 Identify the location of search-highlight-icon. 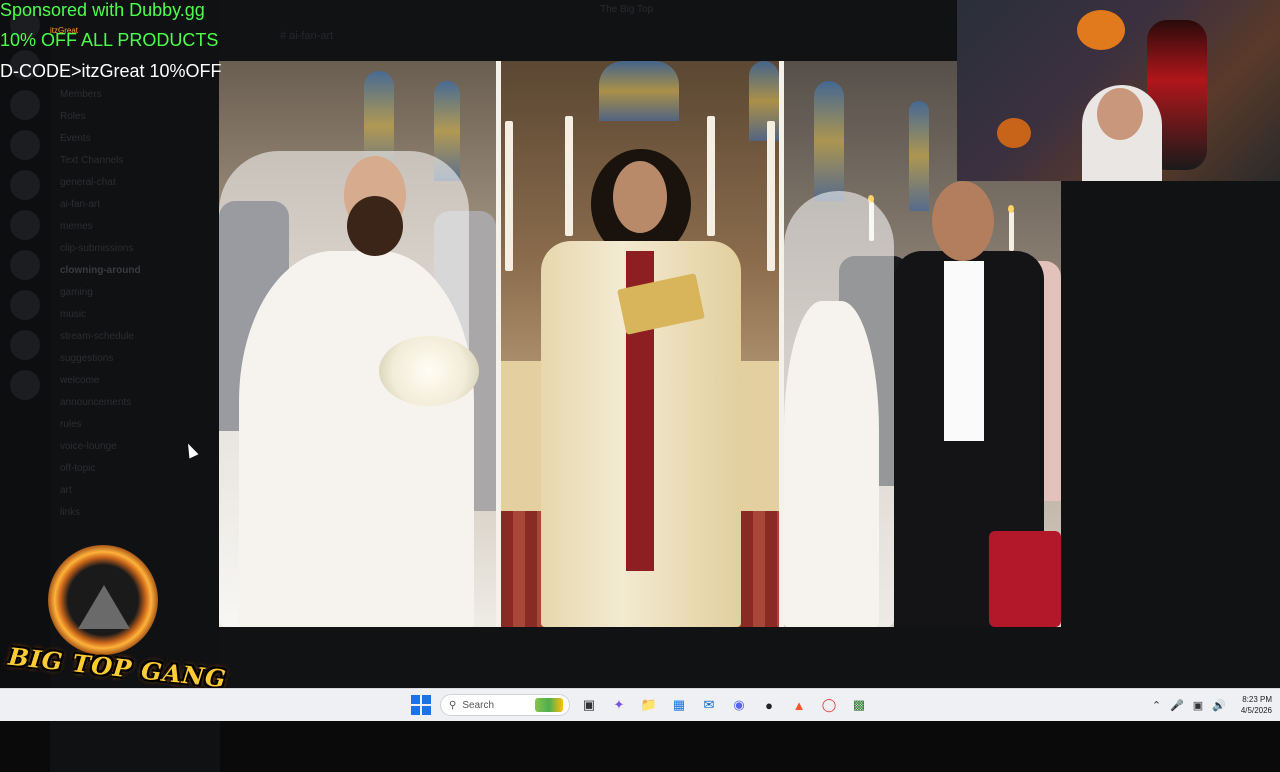
(549, 705).